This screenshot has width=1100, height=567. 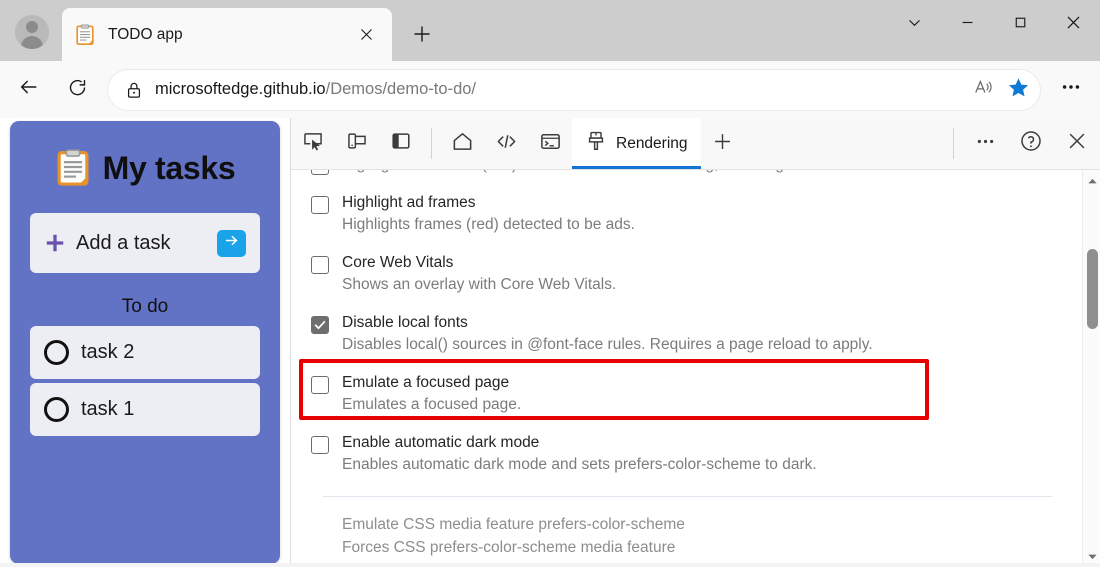 I want to click on inspect-element-icon, so click(x=313, y=143).